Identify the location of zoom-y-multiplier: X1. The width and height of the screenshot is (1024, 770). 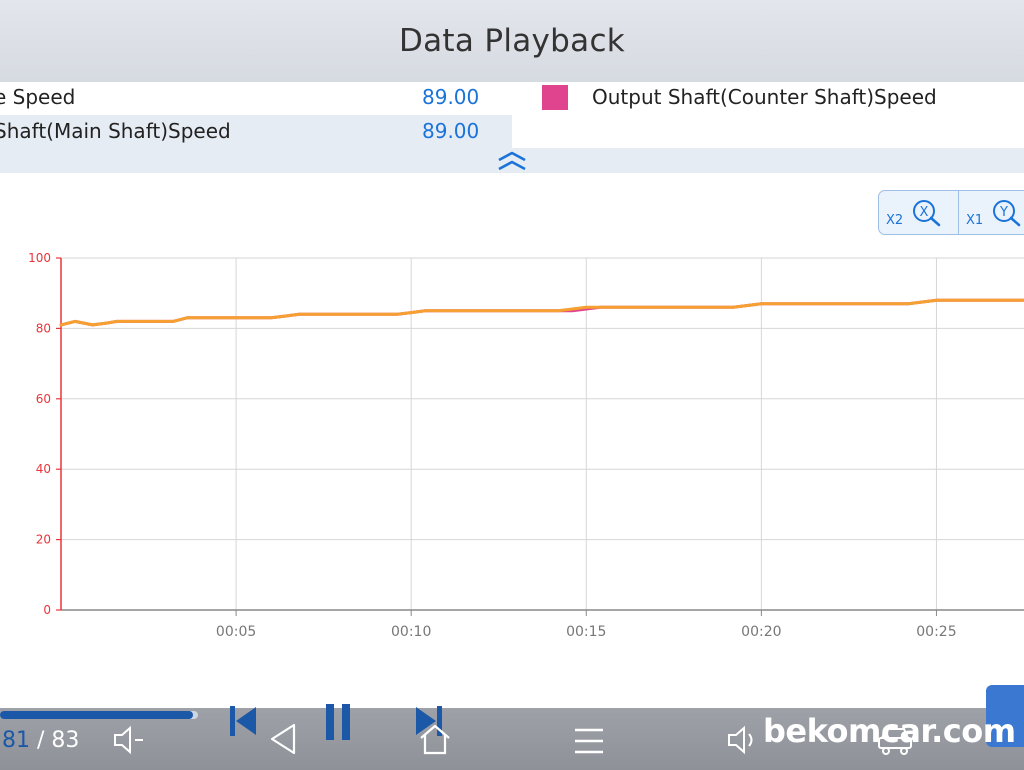
(975, 220).